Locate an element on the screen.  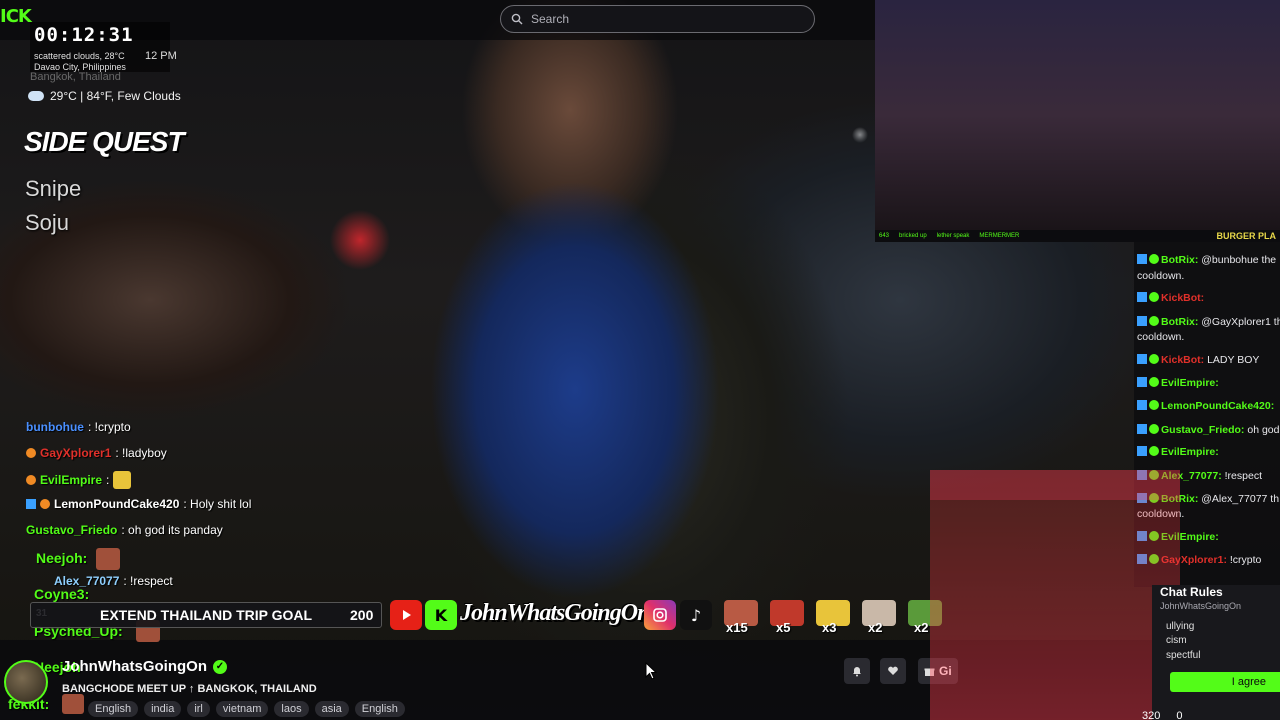
follow-button is located at coordinates (893, 671).